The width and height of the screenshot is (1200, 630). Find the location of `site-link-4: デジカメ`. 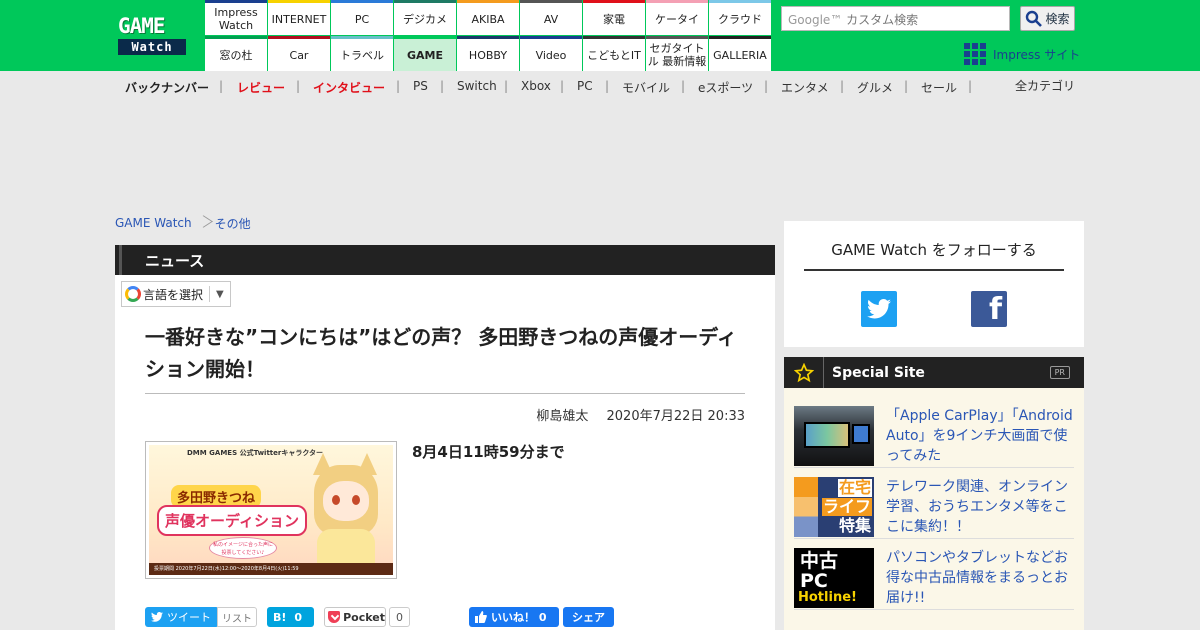

site-link-4: デジカメ is located at coordinates (425, 17).